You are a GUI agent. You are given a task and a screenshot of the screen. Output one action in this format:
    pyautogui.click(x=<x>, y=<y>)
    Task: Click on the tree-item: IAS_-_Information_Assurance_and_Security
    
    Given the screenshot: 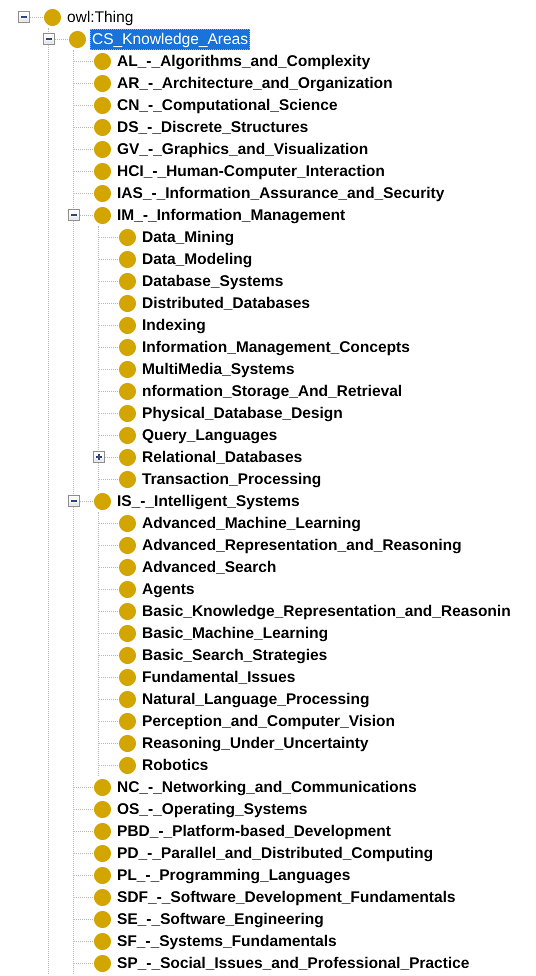 What is the action you would take?
    pyautogui.click(x=280, y=193)
    